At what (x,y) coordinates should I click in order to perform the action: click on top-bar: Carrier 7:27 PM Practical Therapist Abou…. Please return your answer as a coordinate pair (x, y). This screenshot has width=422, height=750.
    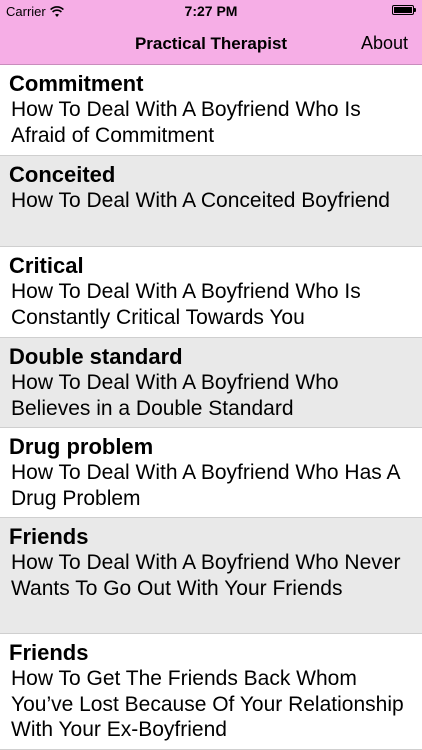
    Looking at the image, I should click on (211, 32).